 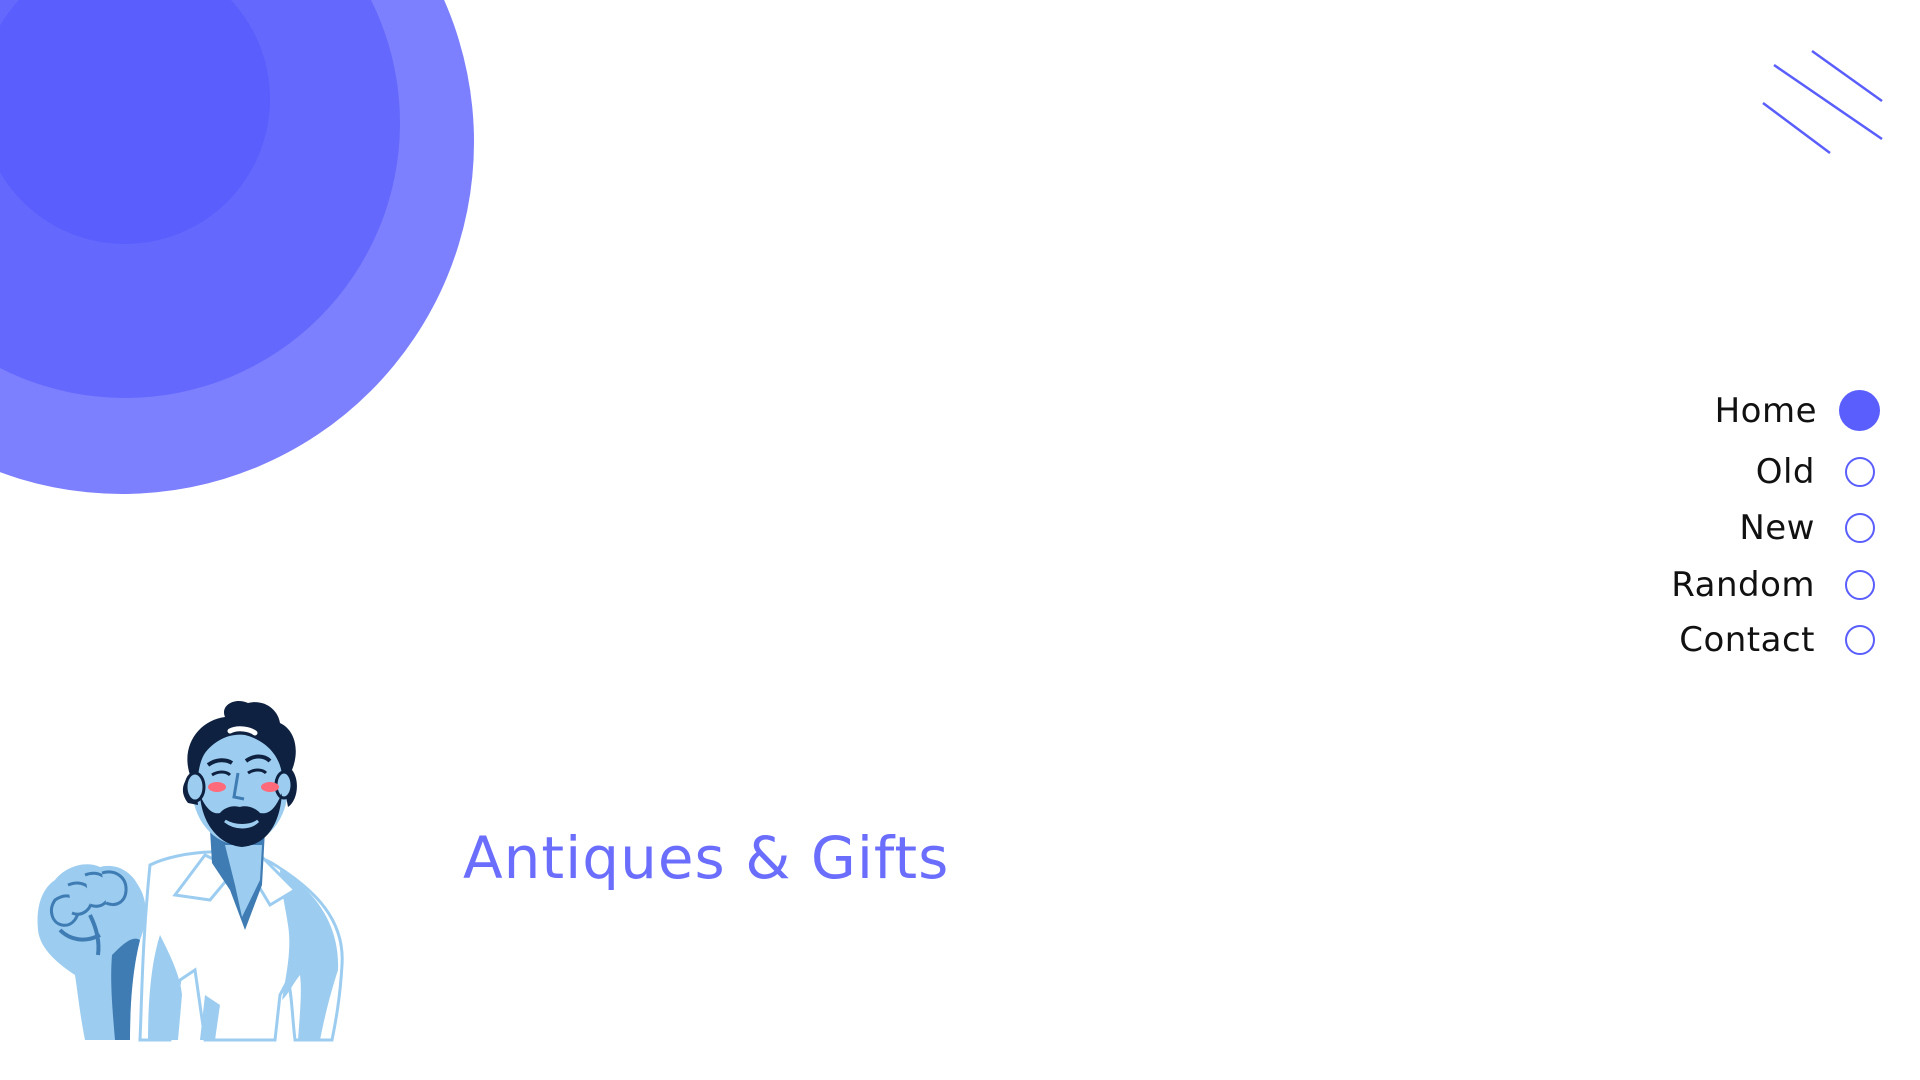 What do you see at coordinates (706, 858) in the screenshot?
I see `page-title: Antiques & Gifts` at bounding box center [706, 858].